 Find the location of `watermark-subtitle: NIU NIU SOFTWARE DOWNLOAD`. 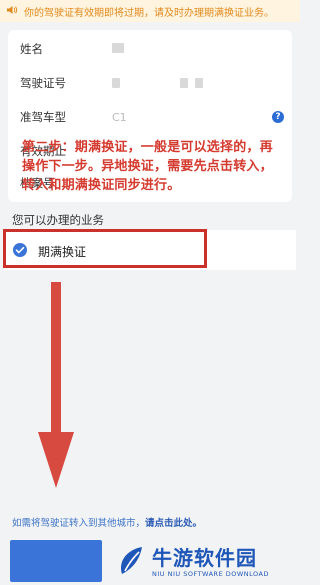

watermark-subtitle: NIU NIU SOFTWARE DOWNLOAD is located at coordinates (211, 574).